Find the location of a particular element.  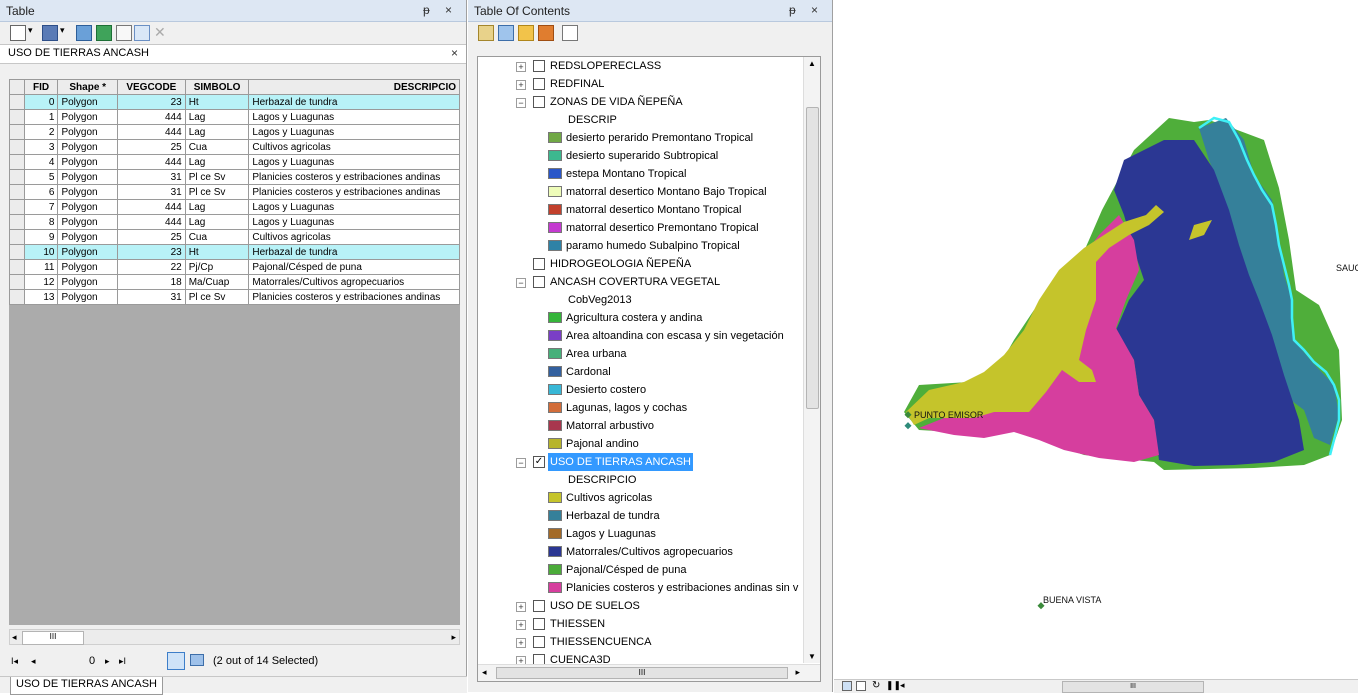

scrollbar-thumb: III is located at coordinates (53, 638).